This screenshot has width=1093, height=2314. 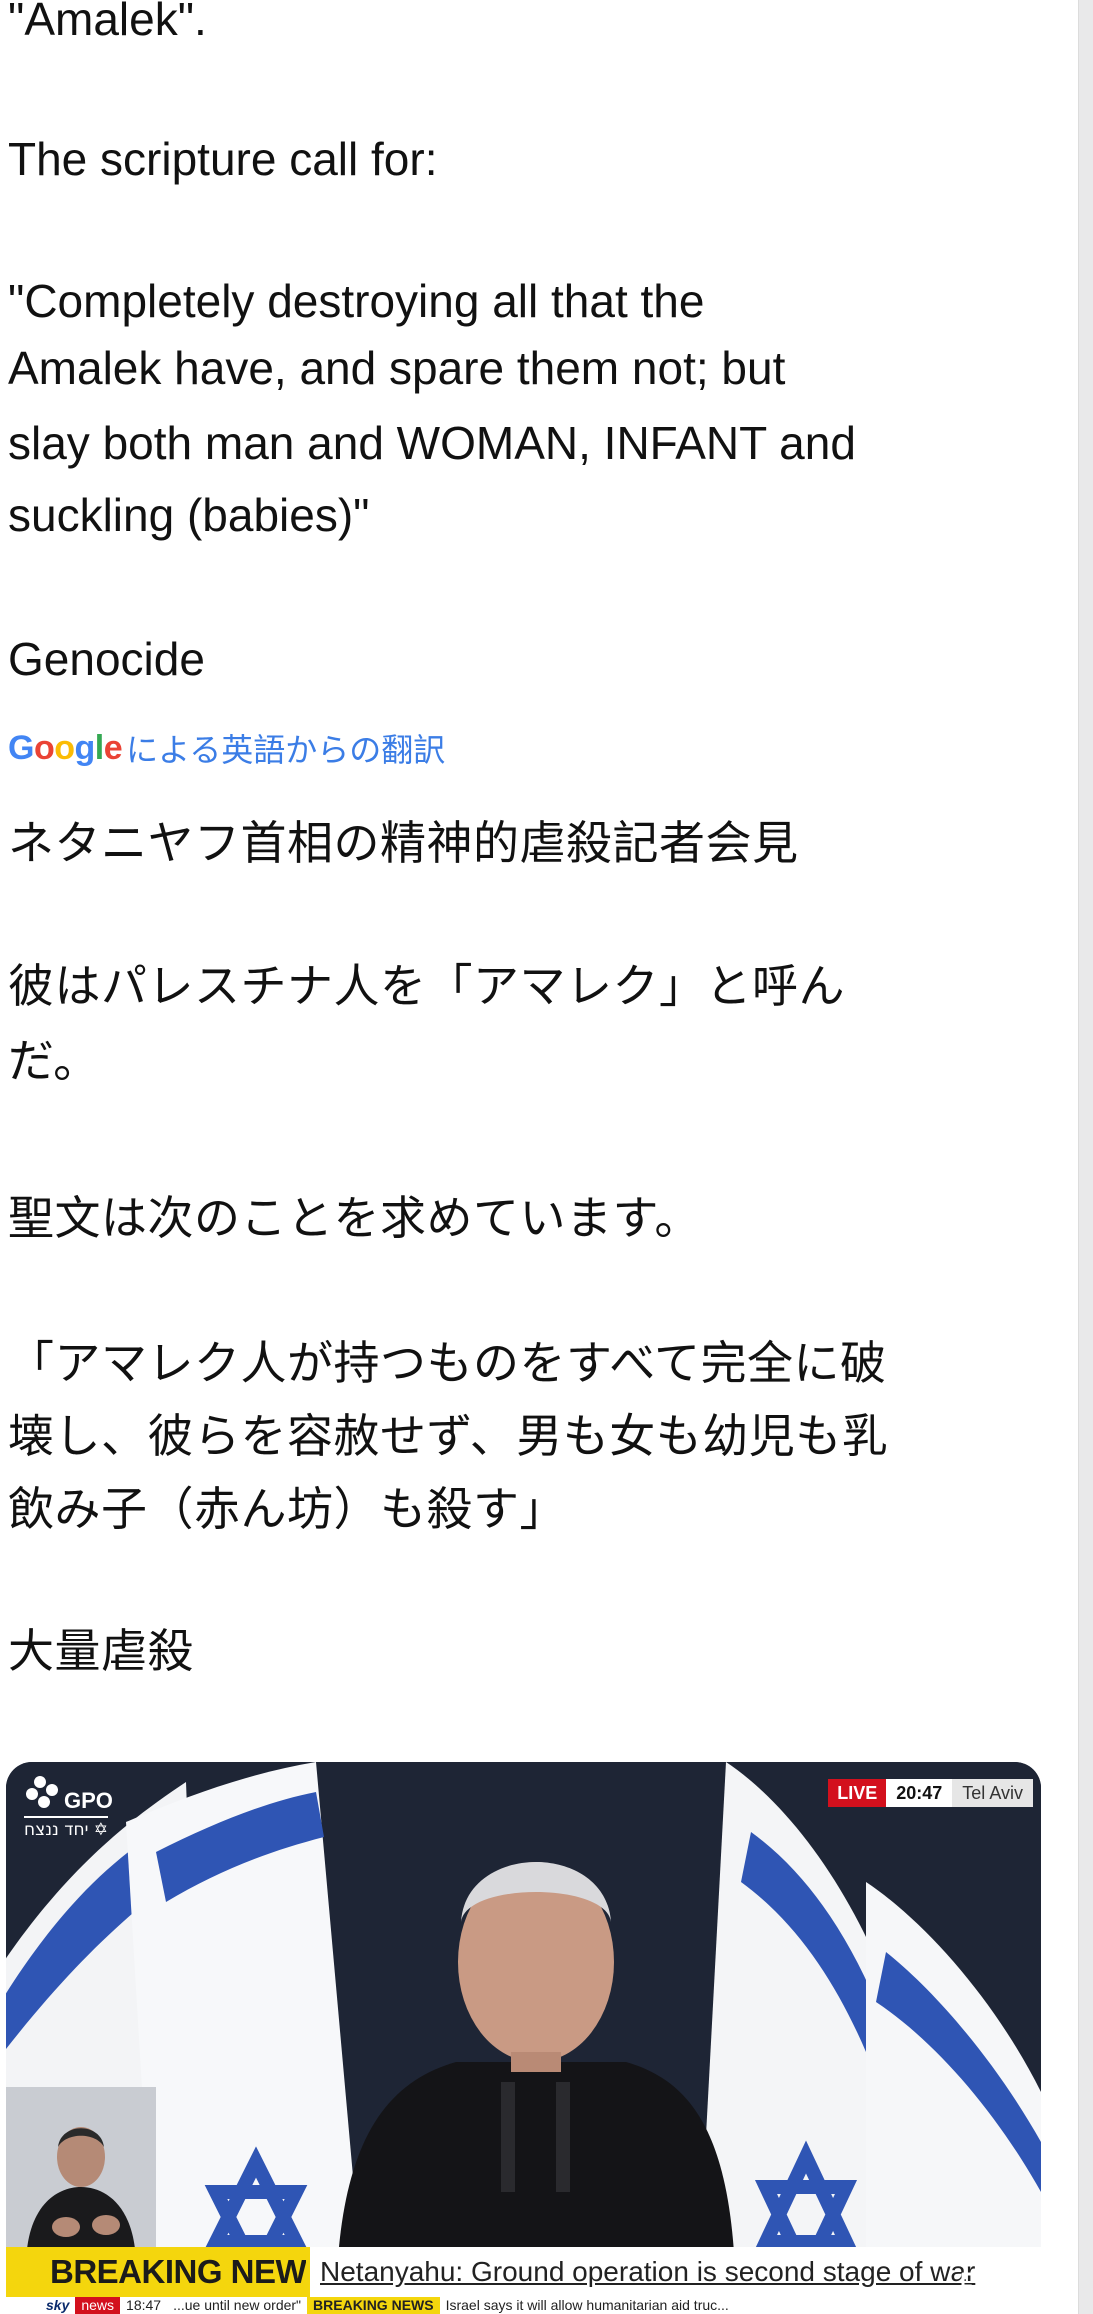 What do you see at coordinates (287, 1509) in the screenshot?
I see `post-text-line: 飲み子（赤ん坊）も殺す」` at bounding box center [287, 1509].